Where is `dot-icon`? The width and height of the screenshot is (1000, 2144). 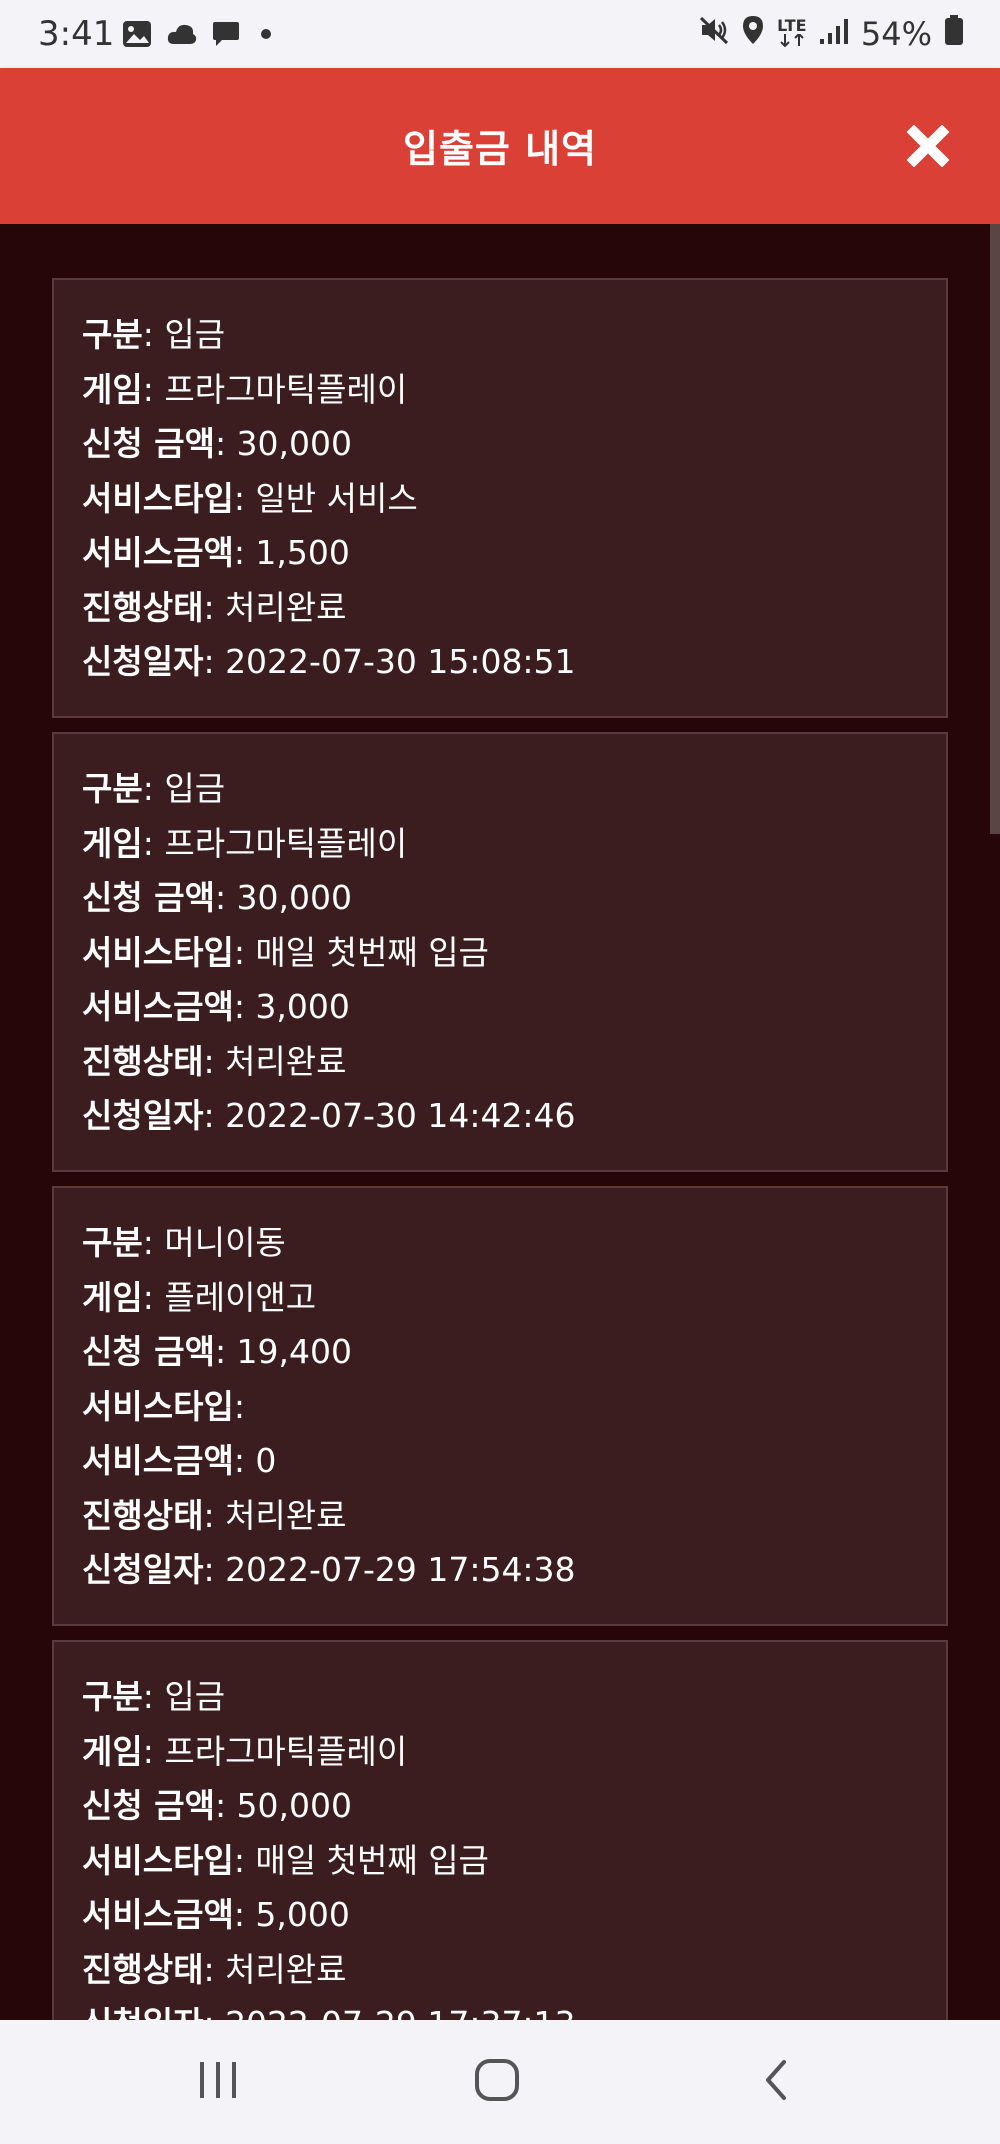 dot-icon is located at coordinates (266, 36).